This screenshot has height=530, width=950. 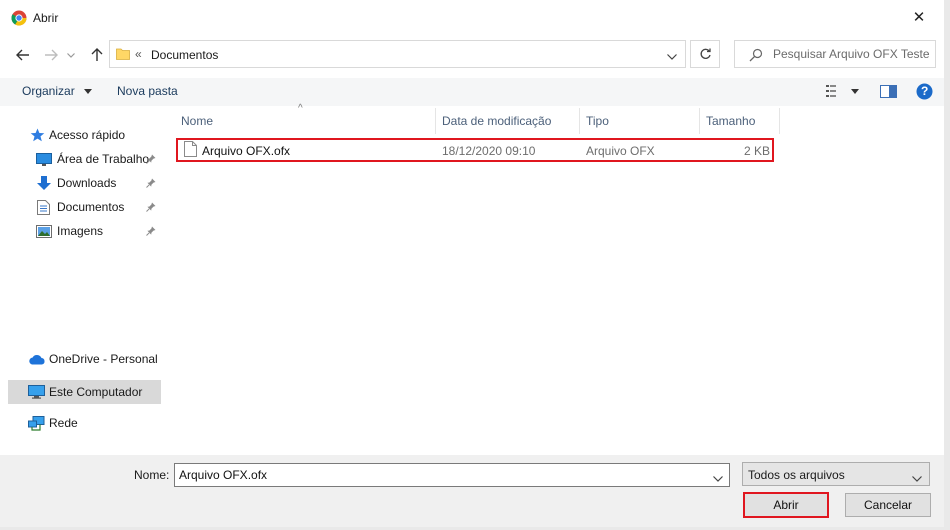 I want to click on nav-item-desktop: Área de Trabalho, so click(x=84, y=159).